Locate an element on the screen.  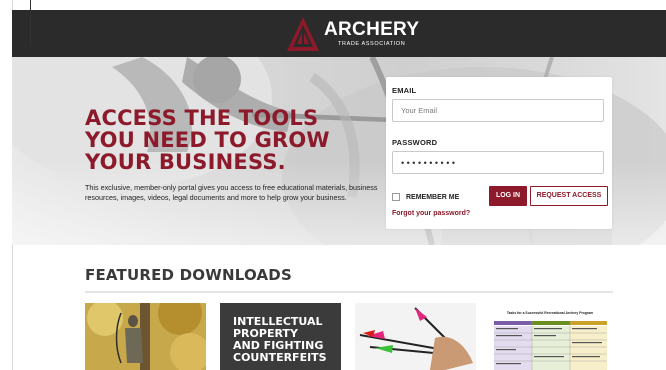
header-left-rule is located at coordinates (30, 23).